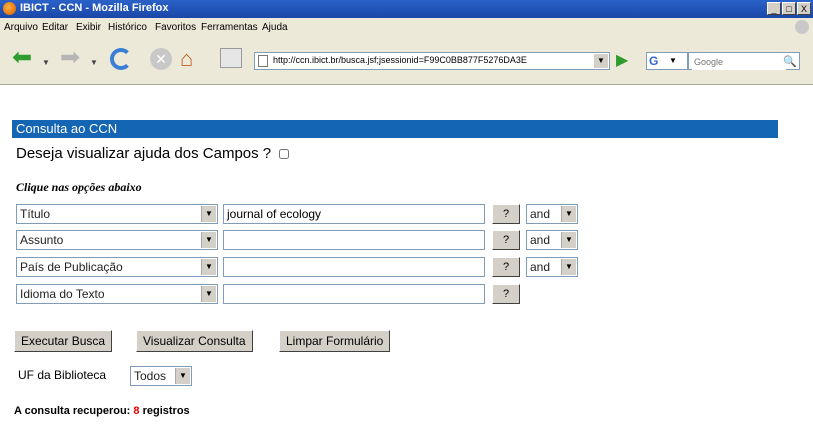  What do you see at coordinates (22, 58) in the screenshot?
I see `back-arrow-icon: ⬅` at bounding box center [22, 58].